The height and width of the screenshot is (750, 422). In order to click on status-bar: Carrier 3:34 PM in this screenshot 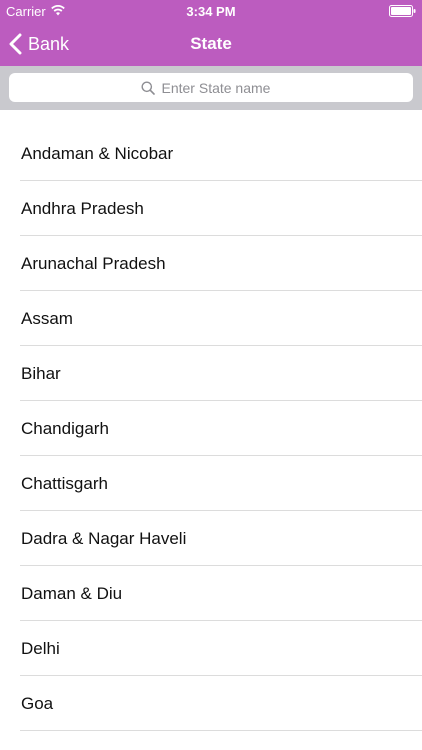, I will do `click(211, 11)`.